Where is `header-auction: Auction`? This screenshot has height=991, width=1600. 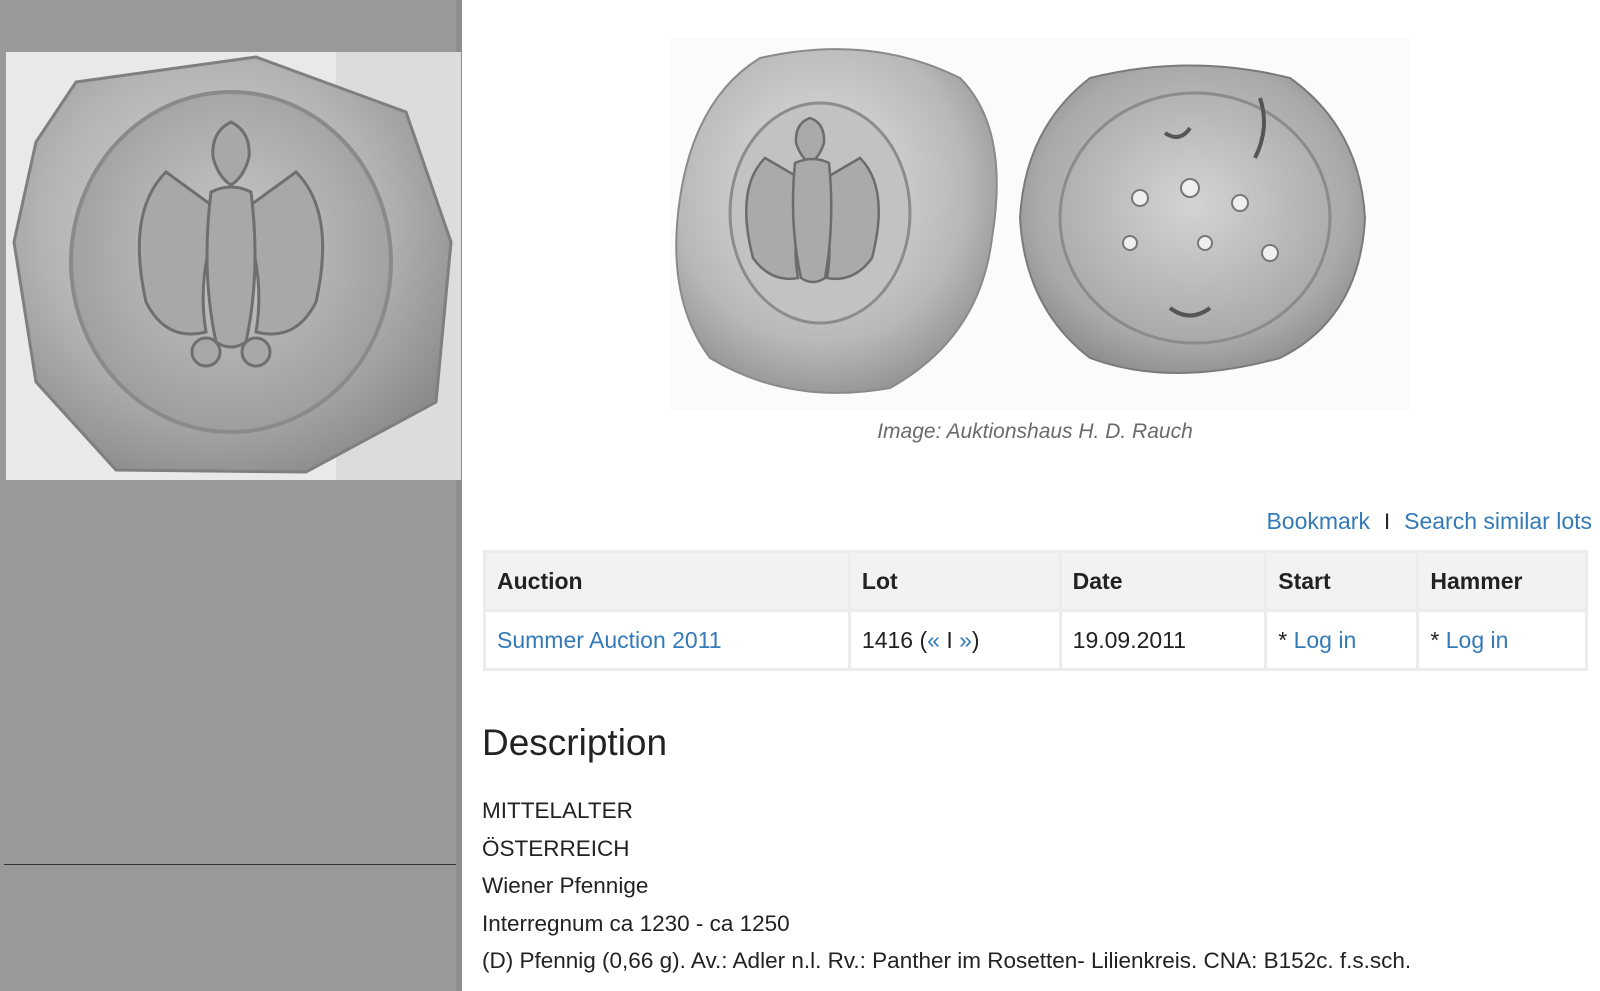 header-auction: Auction is located at coordinates (667, 581).